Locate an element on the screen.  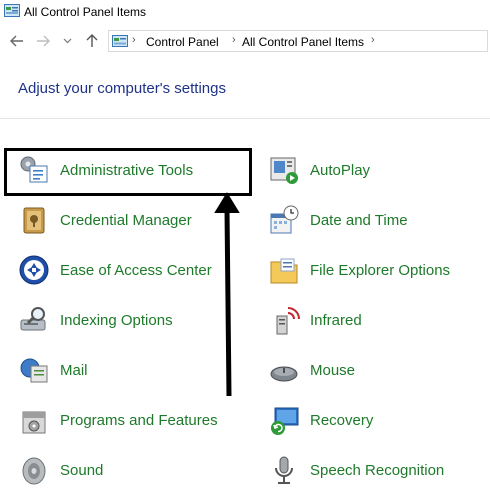
infrared-icon is located at coordinates (288, 321).